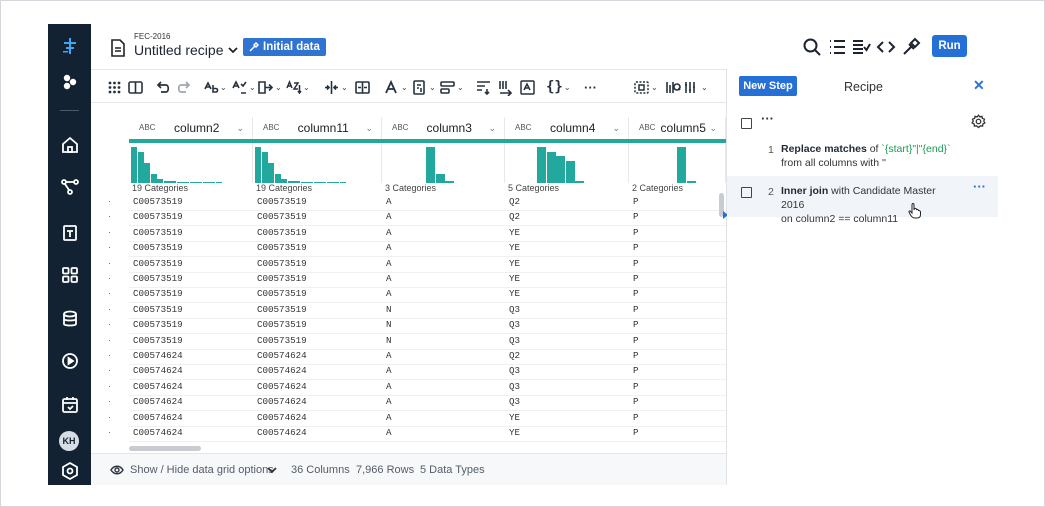 The width and height of the screenshot is (1045, 507). Describe the element at coordinates (886, 47) in the screenshot. I see `code-icon` at that location.